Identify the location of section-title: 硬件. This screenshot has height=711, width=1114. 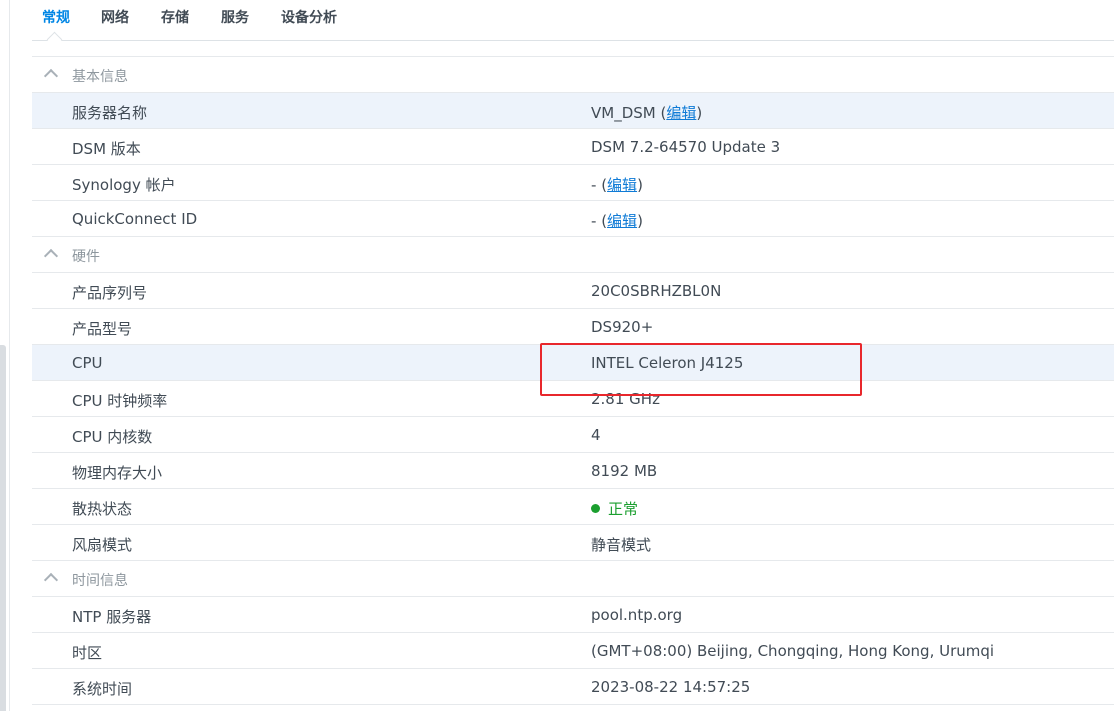
(86, 257).